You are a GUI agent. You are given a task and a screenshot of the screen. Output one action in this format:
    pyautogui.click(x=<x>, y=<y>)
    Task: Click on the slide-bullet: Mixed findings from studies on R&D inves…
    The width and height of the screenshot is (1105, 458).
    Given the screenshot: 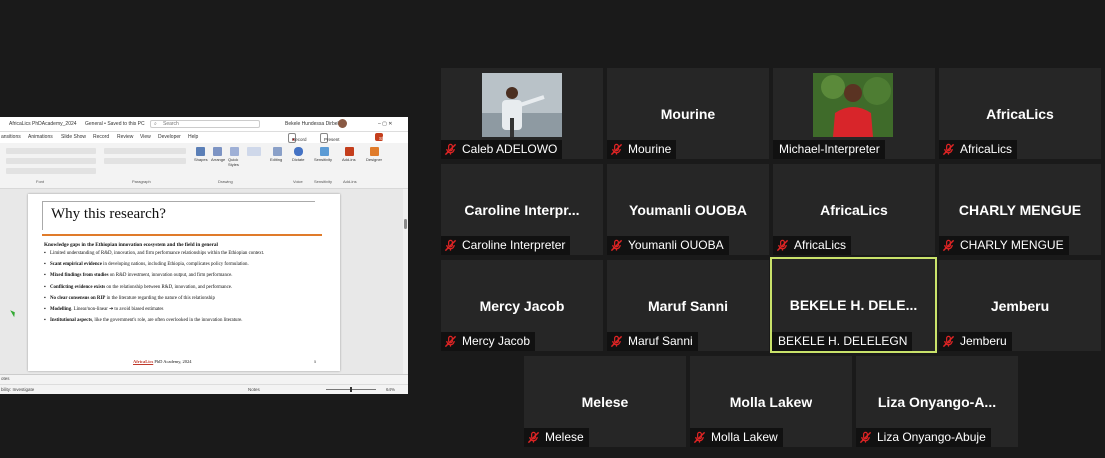 What is the action you would take?
    pyautogui.click(x=186, y=276)
    